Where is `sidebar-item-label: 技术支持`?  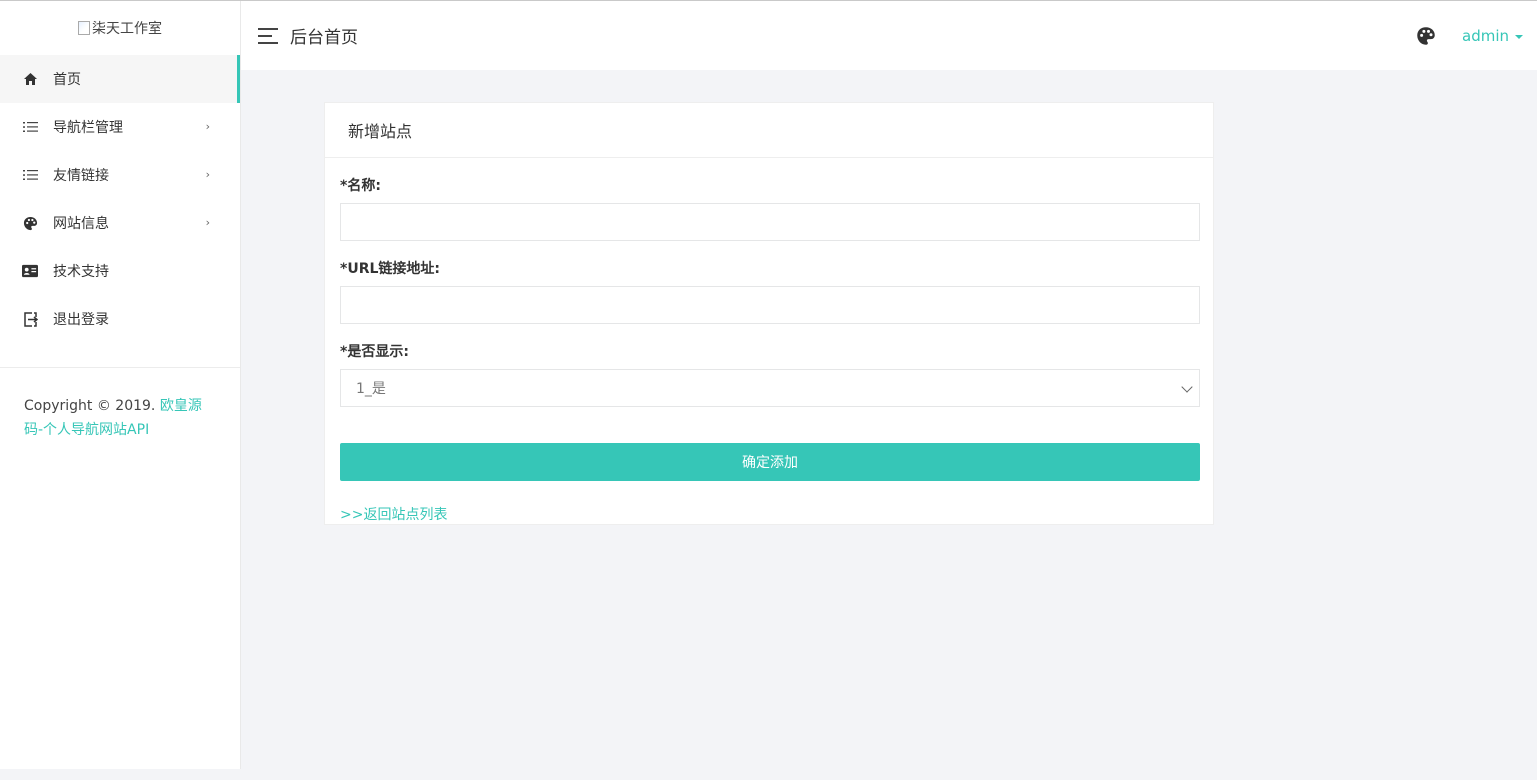
sidebar-item-label: 技术支持 is located at coordinates (81, 272).